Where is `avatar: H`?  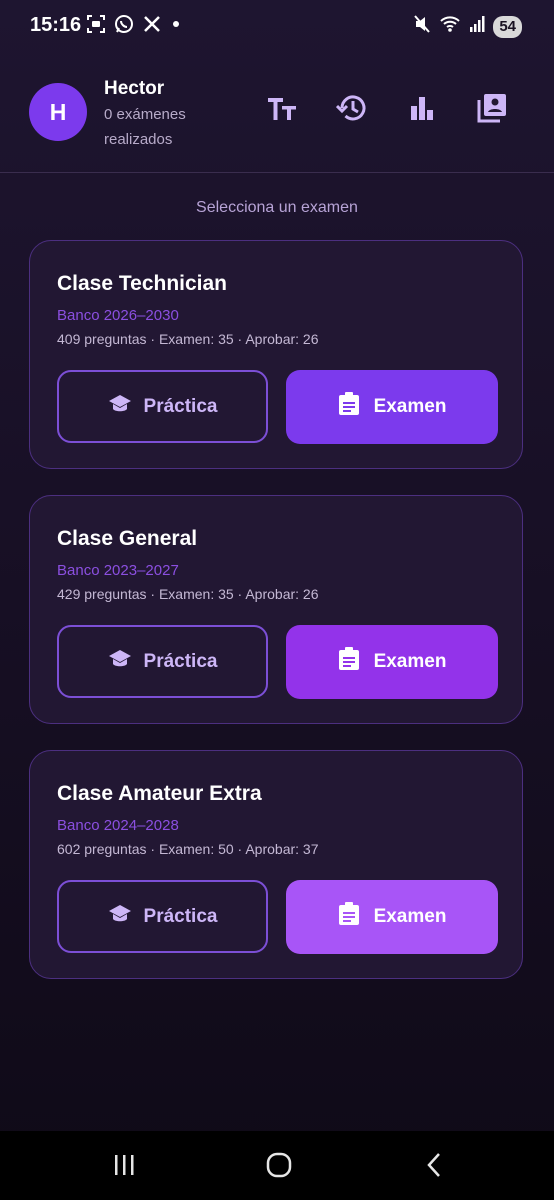
avatar: H is located at coordinates (58, 112).